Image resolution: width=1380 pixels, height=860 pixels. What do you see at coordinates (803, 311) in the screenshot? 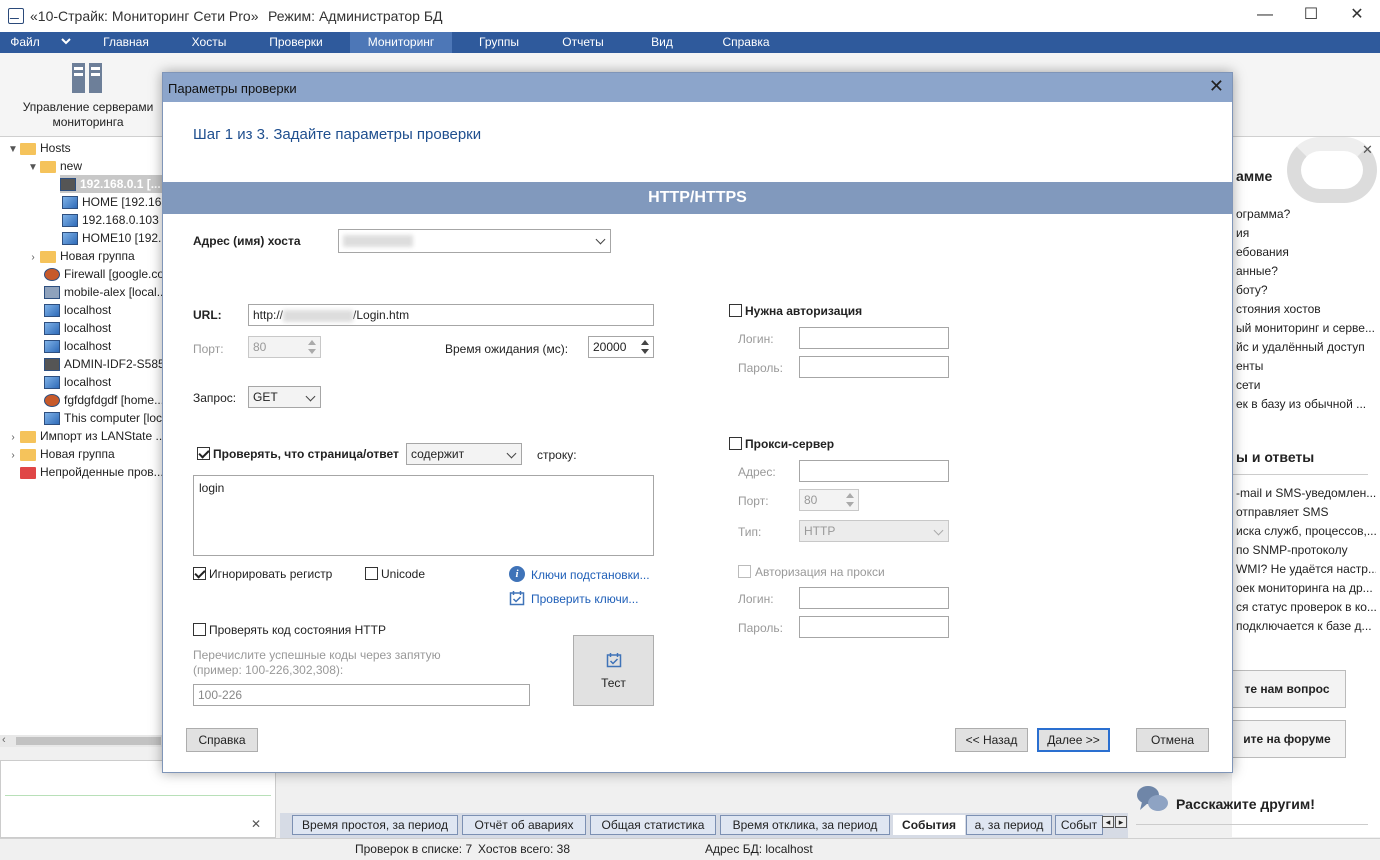
I see `auth-label: Нужна авторизация` at bounding box center [803, 311].